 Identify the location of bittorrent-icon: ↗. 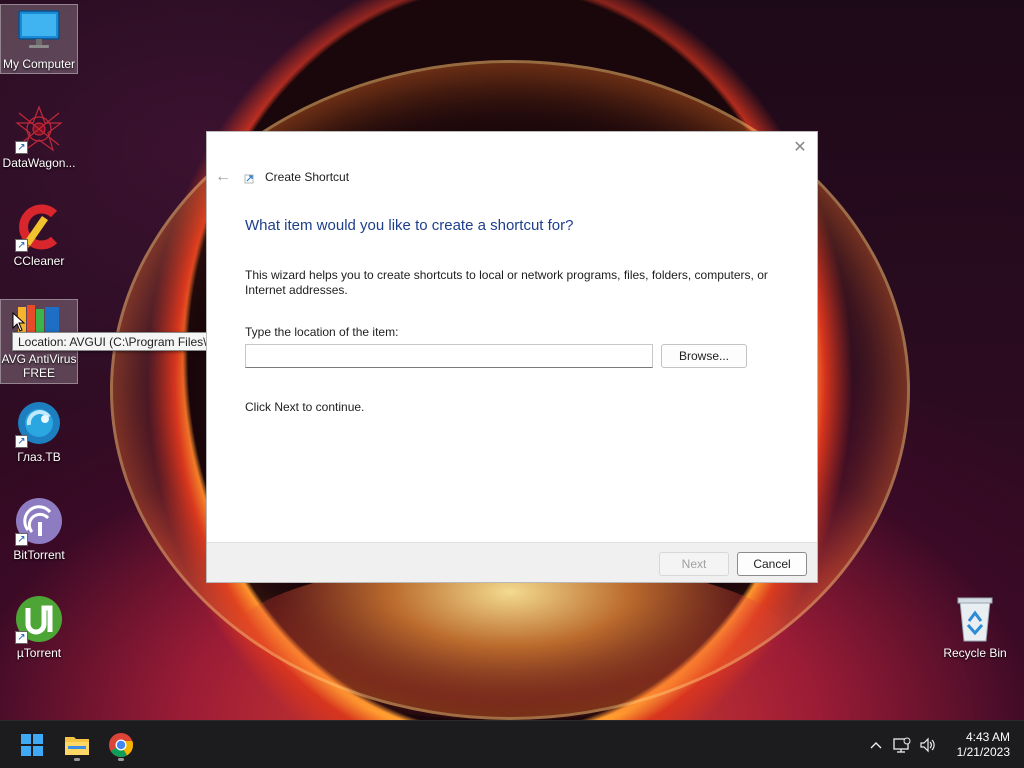
(39, 521).